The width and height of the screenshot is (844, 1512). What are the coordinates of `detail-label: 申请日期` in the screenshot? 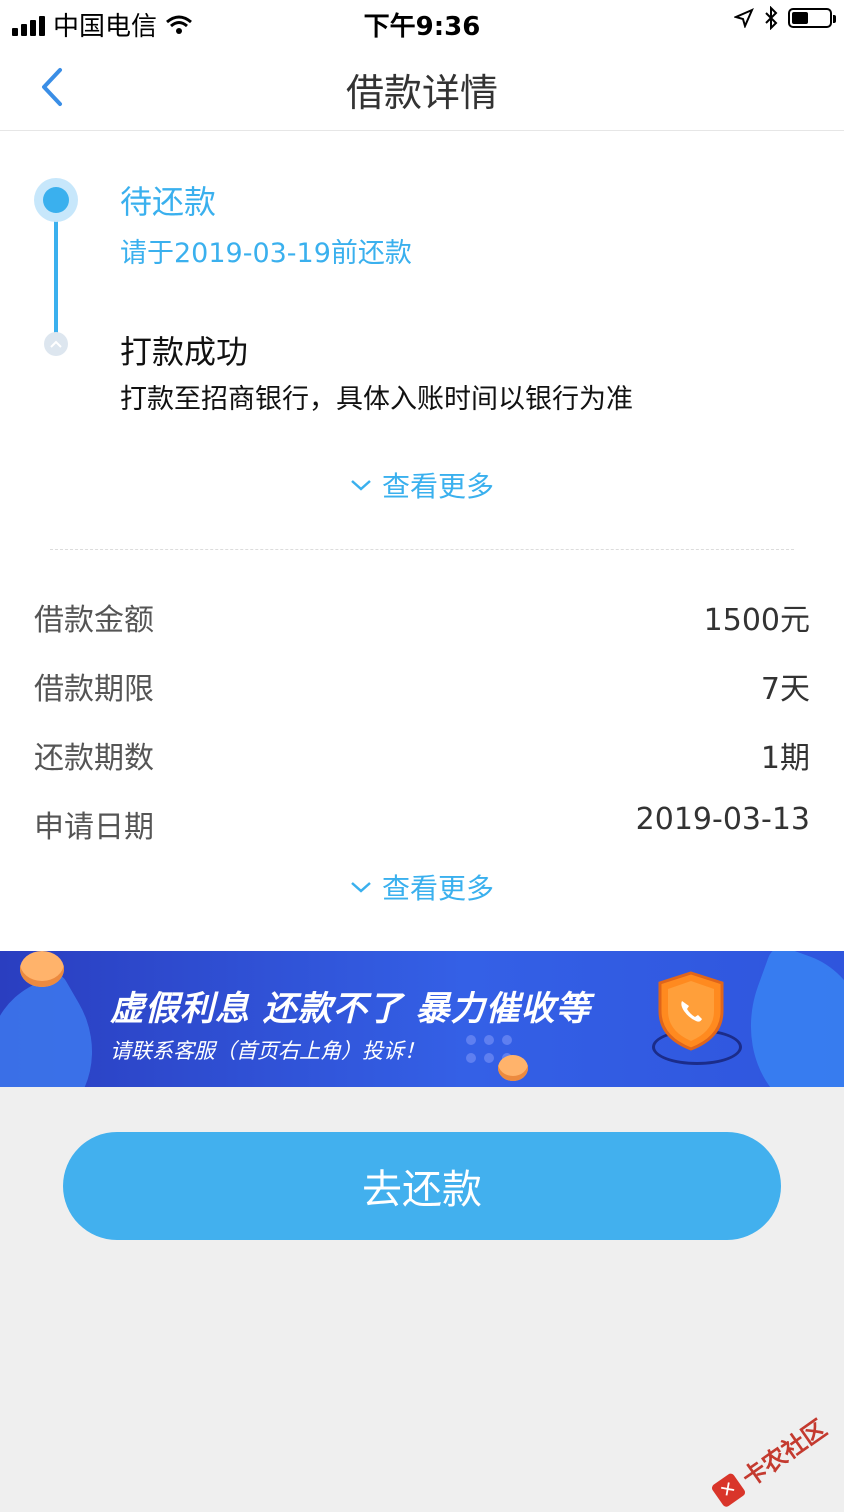 It's located at (94, 827).